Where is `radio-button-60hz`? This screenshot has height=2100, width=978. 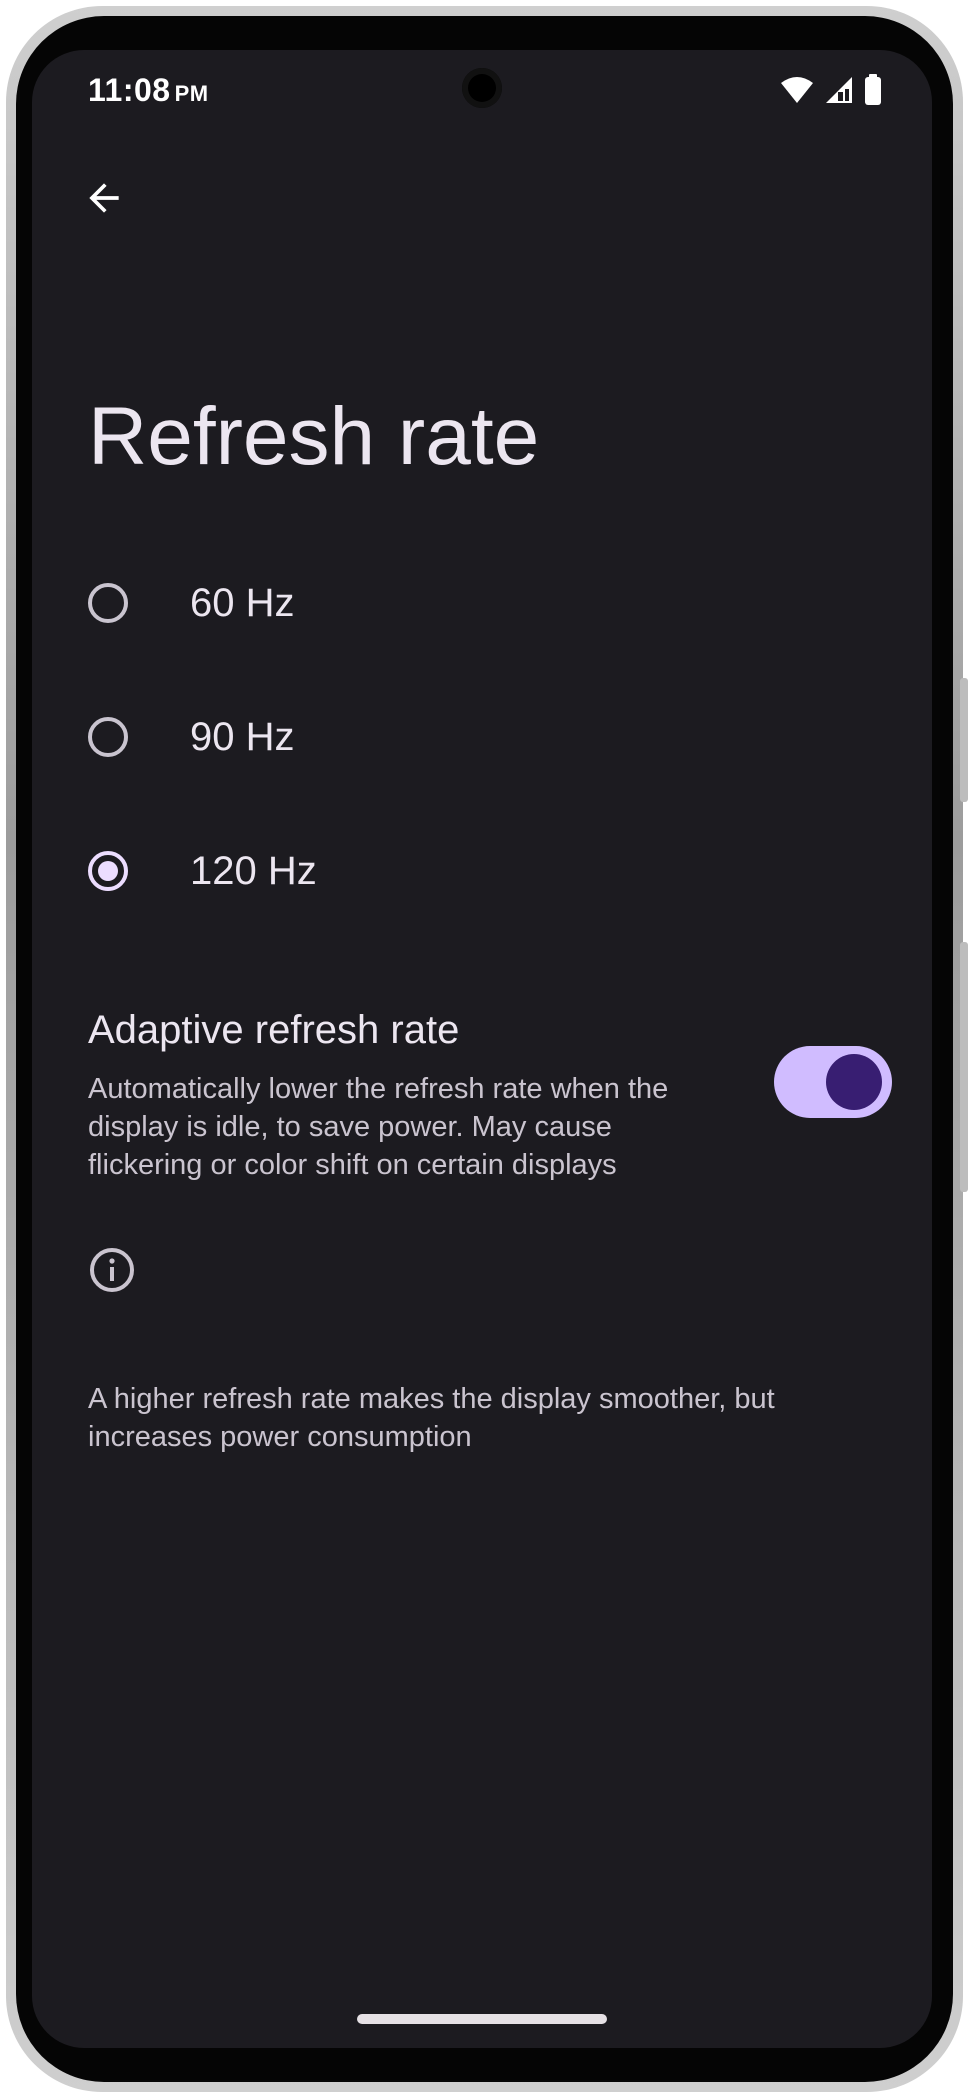 radio-button-60hz is located at coordinates (108, 603).